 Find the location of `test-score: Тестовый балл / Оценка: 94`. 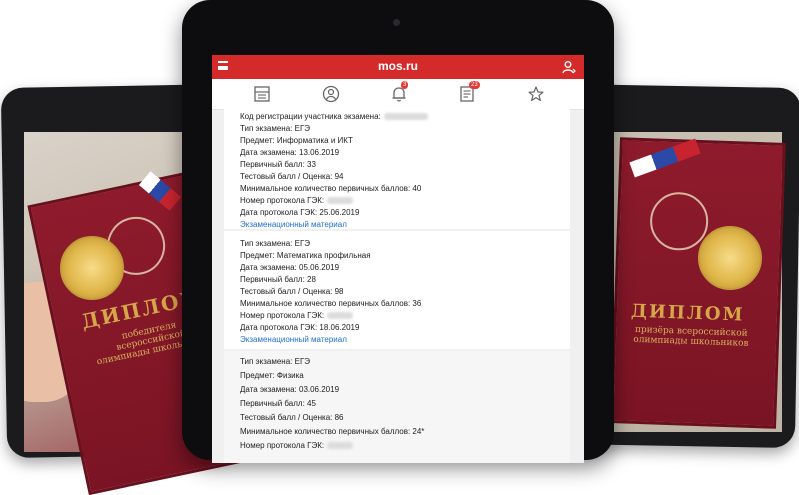

test-score: Тестовый балл / Оценка: 94 is located at coordinates (292, 176).